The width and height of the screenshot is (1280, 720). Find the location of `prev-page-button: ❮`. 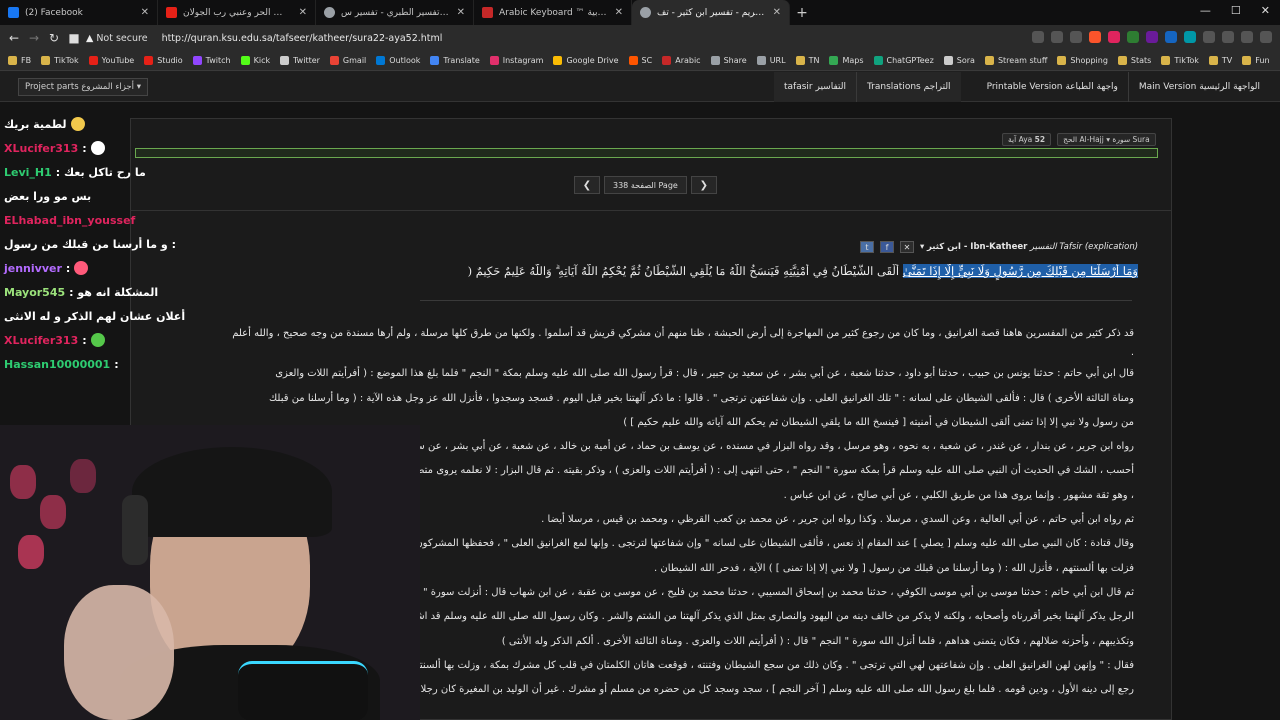

prev-page-button: ❮ is located at coordinates (587, 185).